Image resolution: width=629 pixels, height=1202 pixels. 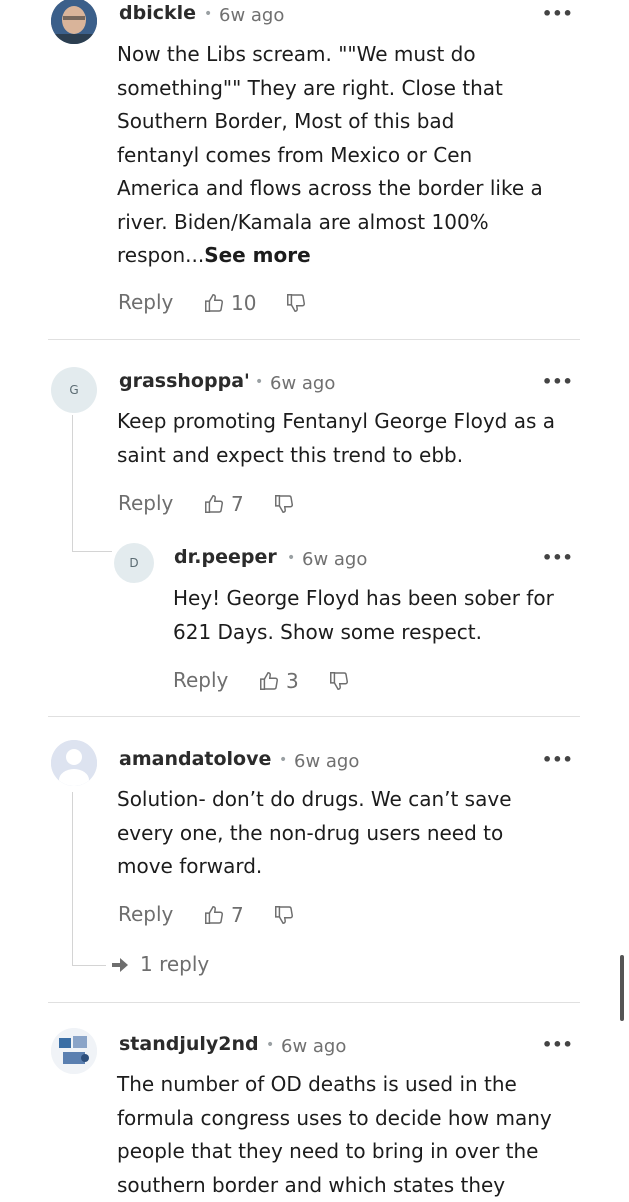 I want to click on avatar-letter: G, so click(x=73, y=390).